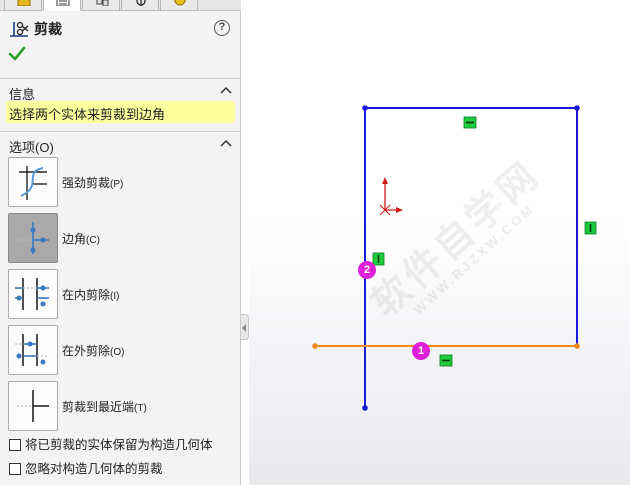  What do you see at coordinates (87, 114) in the screenshot?
I see `message-text: 选择两个实体来剪裁到边角` at bounding box center [87, 114].